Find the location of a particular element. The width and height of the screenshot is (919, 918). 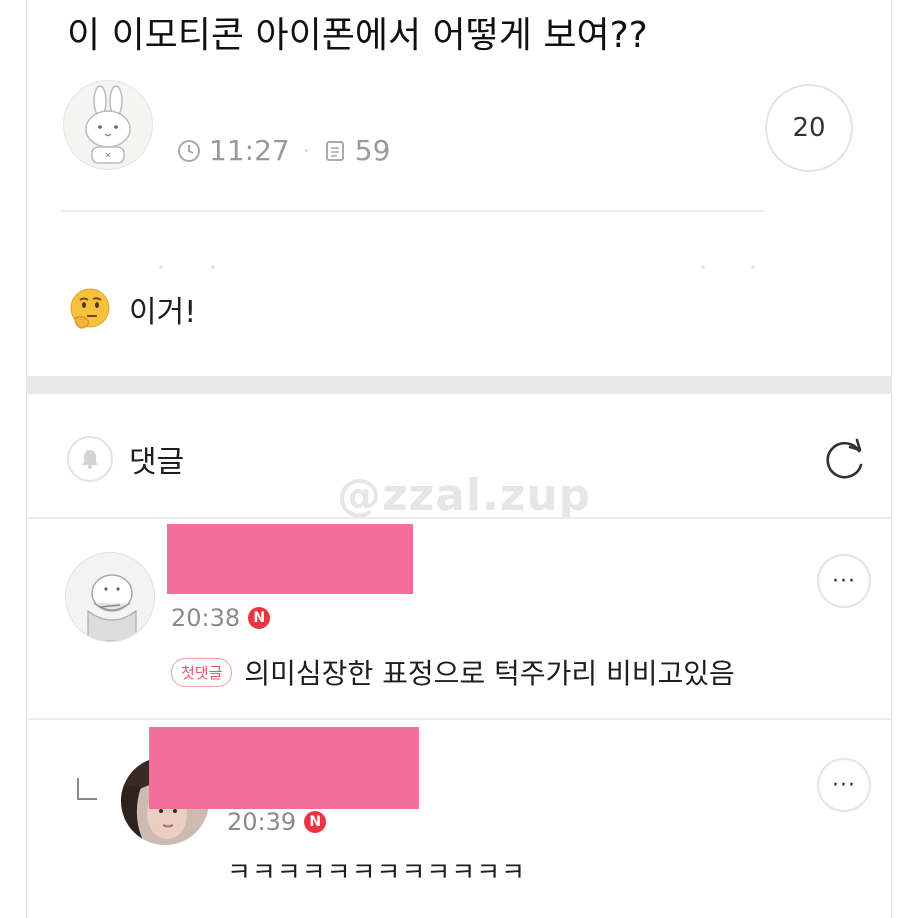

thinking-face-icon is located at coordinates (90, 308).